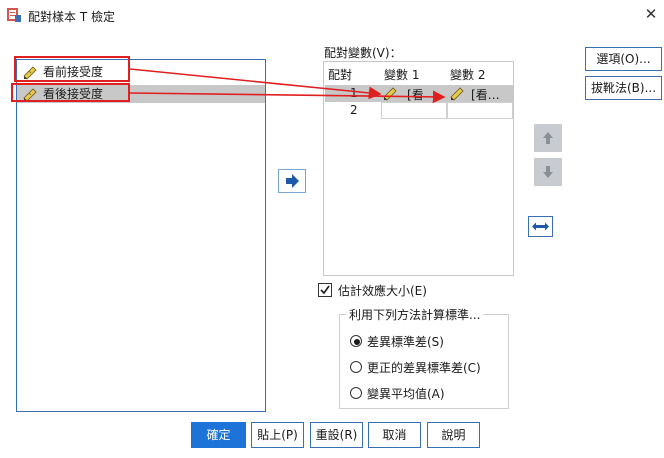 The height and width of the screenshot is (458, 664). I want to click on swap-variables-button, so click(540, 226).